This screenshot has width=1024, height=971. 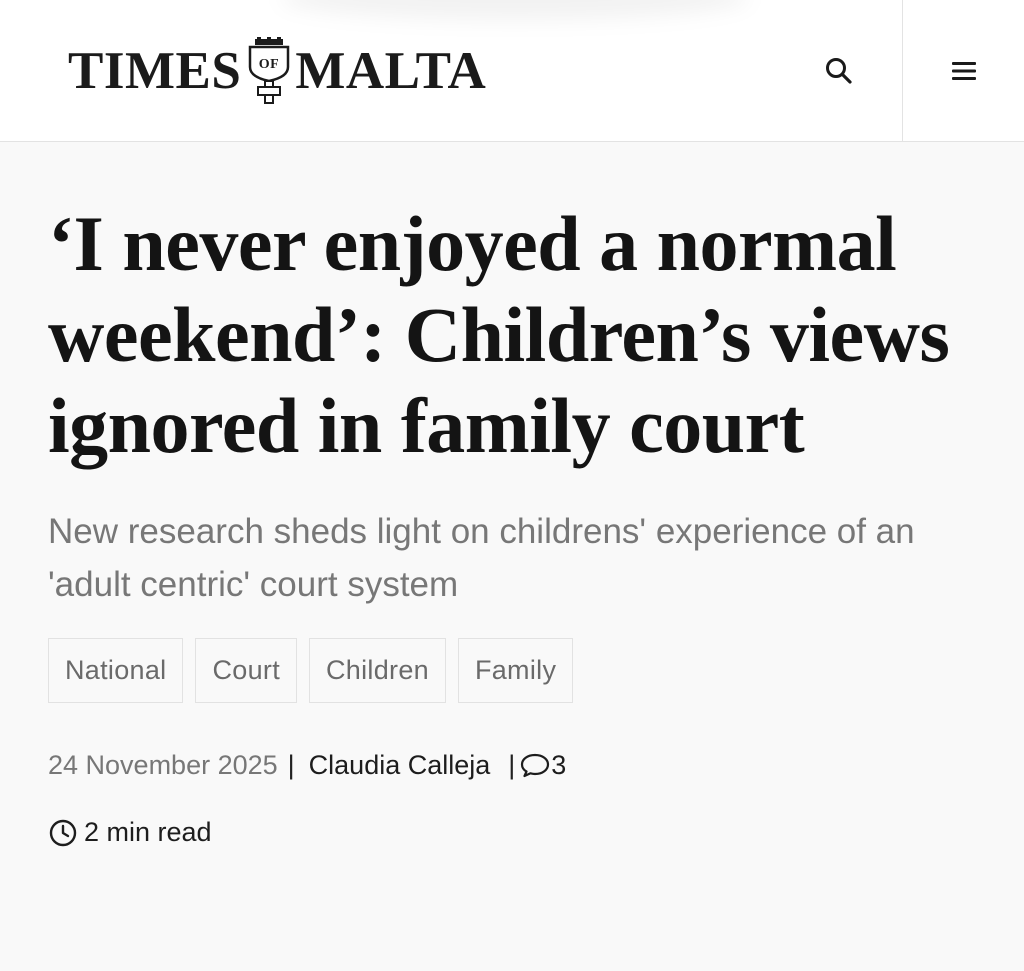 What do you see at coordinates (512, 71) in the screenshot?
I see `site-header: TIMES OF MALTA` at bounding box center [512, 71].